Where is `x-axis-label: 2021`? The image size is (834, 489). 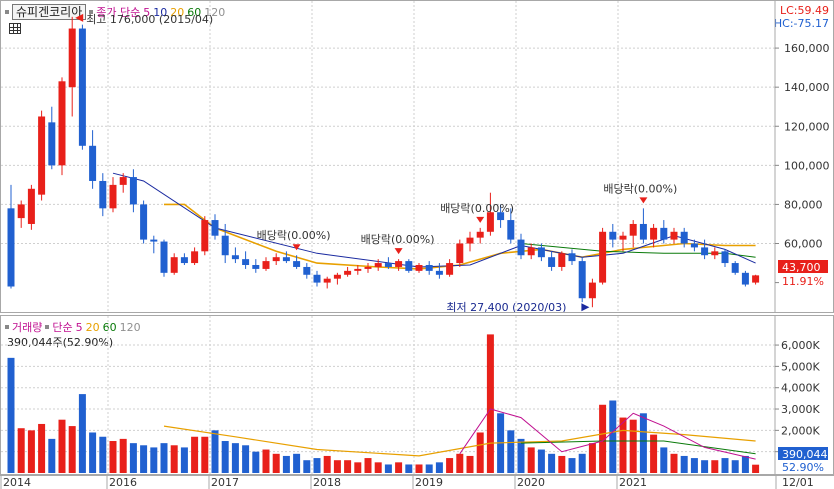
x-axis-label: 2021 is located at coordinates (633, 482).